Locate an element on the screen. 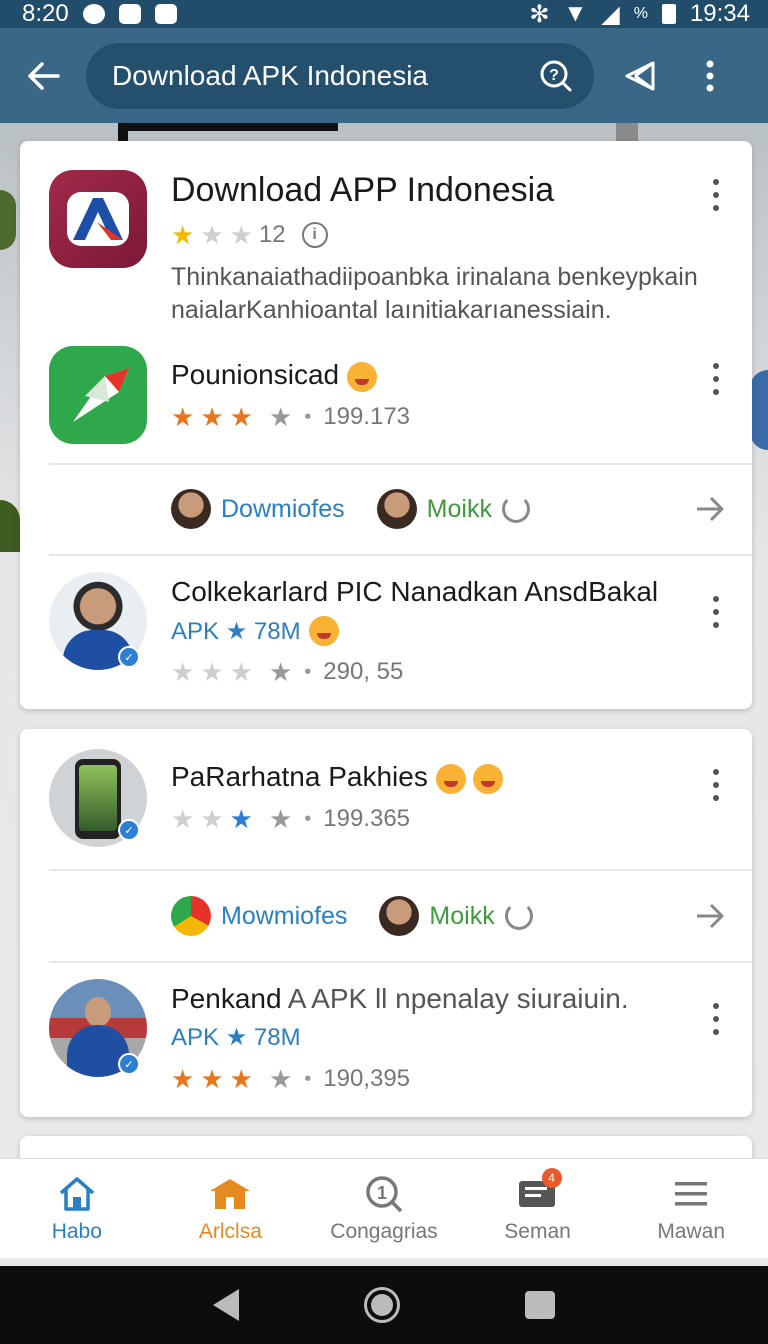 This screenshot has width=768, height=1344. app-rating: ★ ★ ★ 12 i is located at coordinates (249, 235).